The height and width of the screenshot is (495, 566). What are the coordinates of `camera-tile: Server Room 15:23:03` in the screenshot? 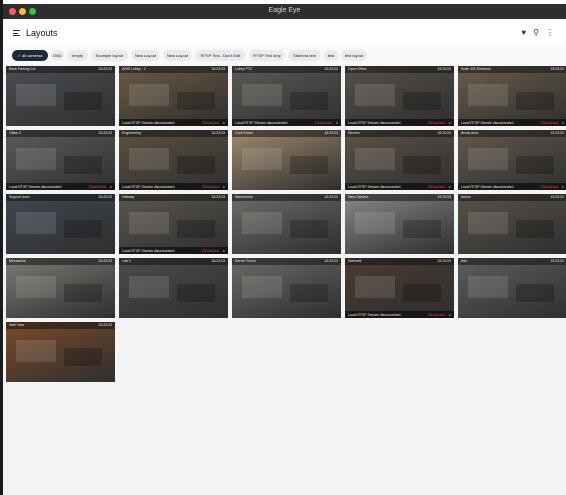 It's located at (286, 288).